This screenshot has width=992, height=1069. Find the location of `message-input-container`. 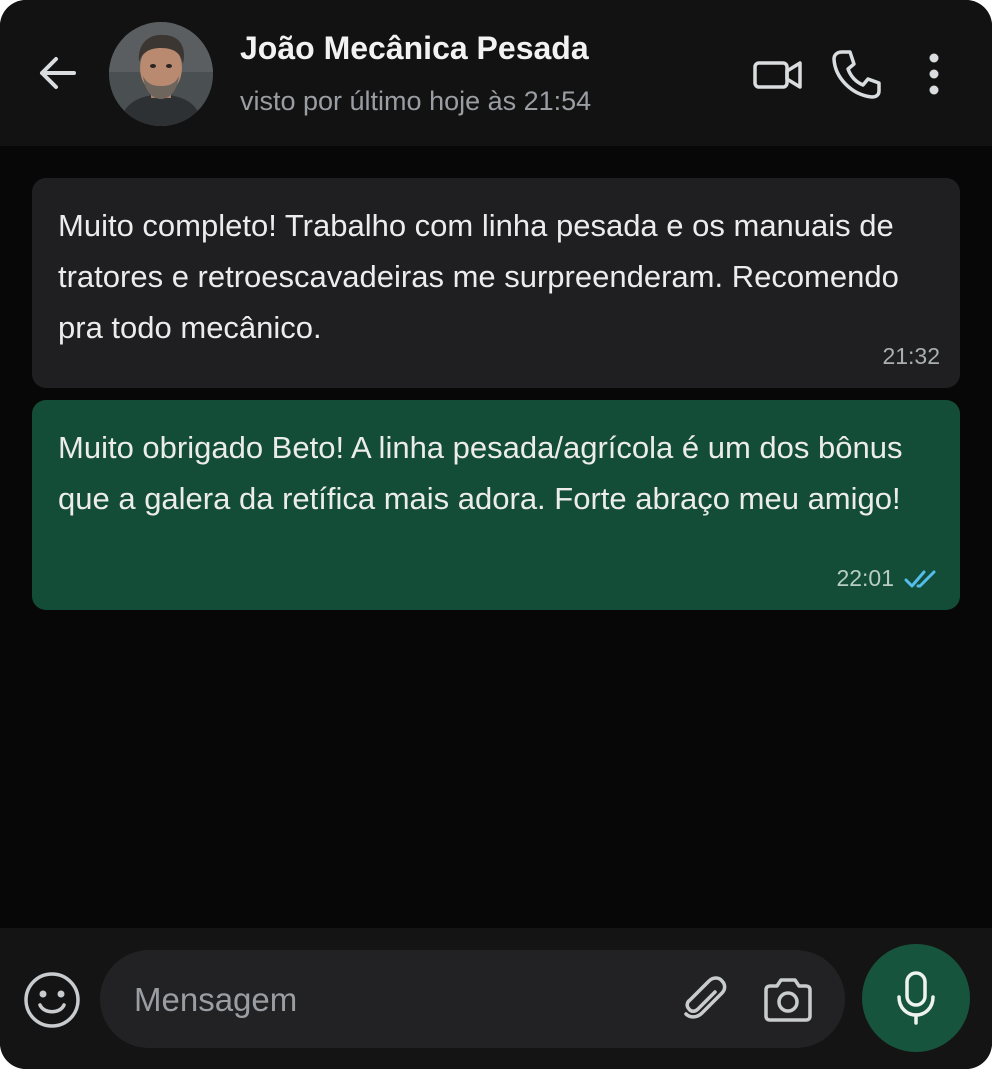

message-input-container is located at coordinates (472, 999).